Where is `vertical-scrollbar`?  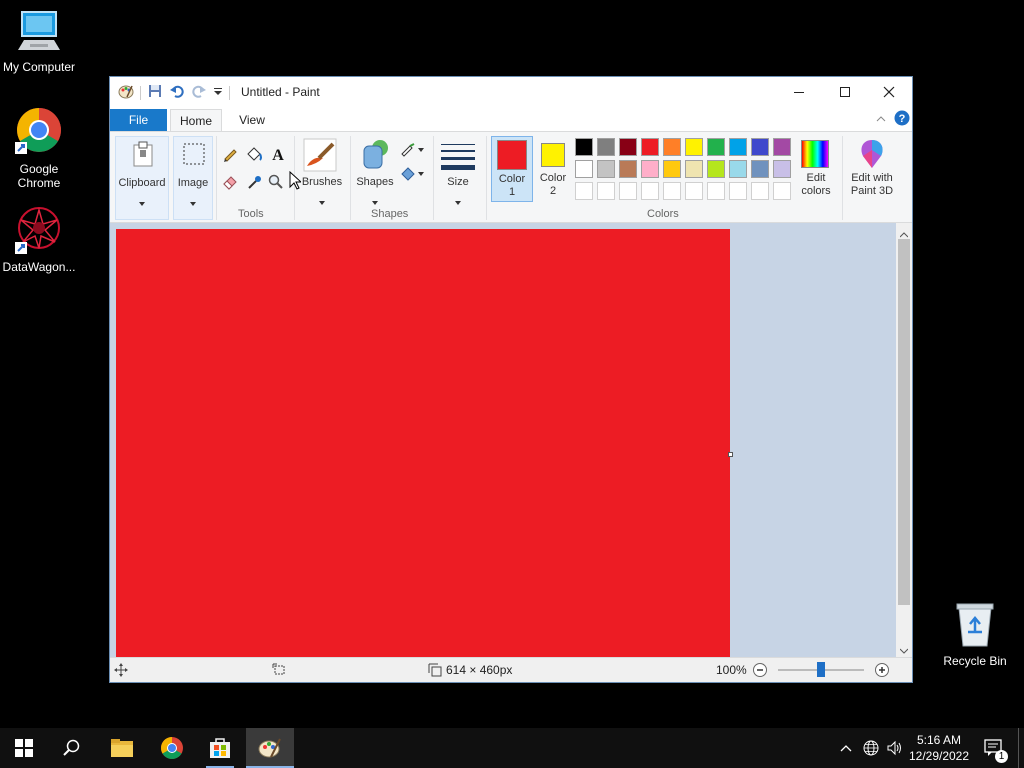 vertical-scrollbar is located at coordinates (904, 440).